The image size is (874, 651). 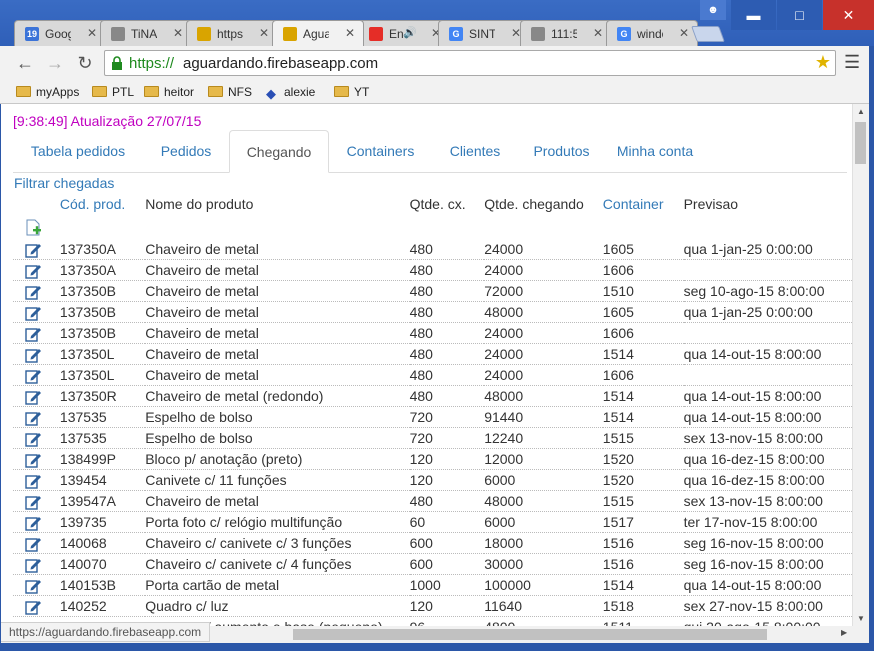 What do you see at coordinates (713, 10) in the screenshot?
I see `profile-icon: ☻` at bounding box center [713, 10].